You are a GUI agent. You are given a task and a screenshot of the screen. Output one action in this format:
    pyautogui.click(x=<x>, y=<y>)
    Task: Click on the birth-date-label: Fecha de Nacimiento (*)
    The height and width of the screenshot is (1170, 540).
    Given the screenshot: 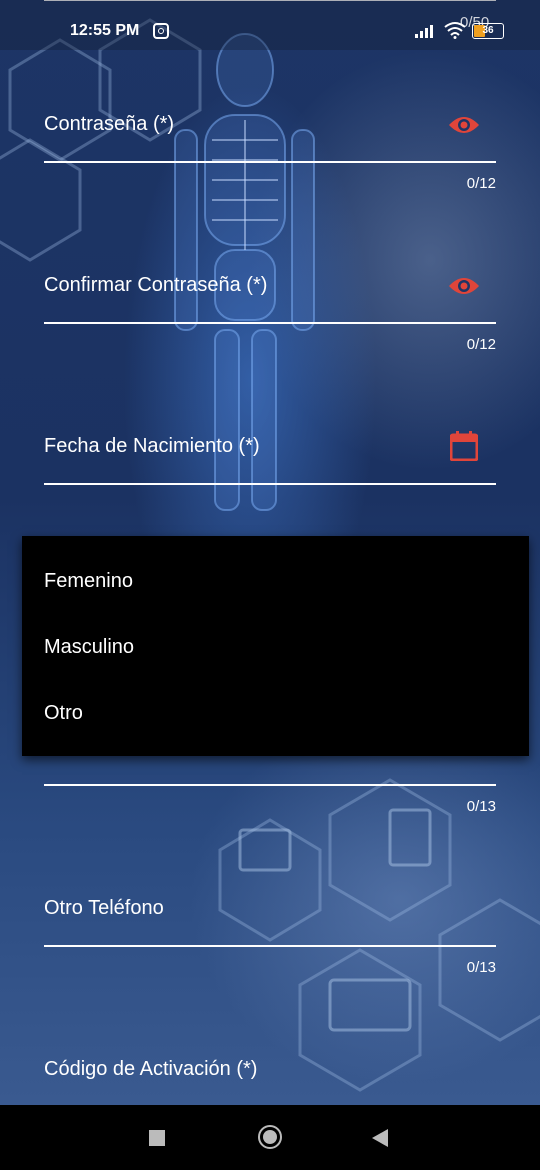 What is the action you would take?
    pyautogui.click(x=152, y=446)
    